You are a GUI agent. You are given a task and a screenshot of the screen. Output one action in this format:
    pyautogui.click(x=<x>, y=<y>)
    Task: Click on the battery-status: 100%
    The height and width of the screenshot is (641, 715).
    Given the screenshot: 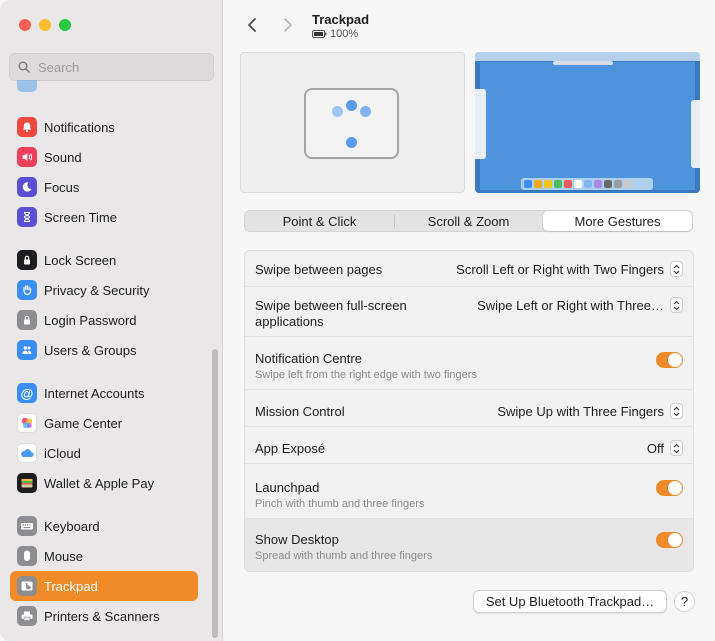 What is the action you would take?
    pyautogui.click(x=335, y=34)
    